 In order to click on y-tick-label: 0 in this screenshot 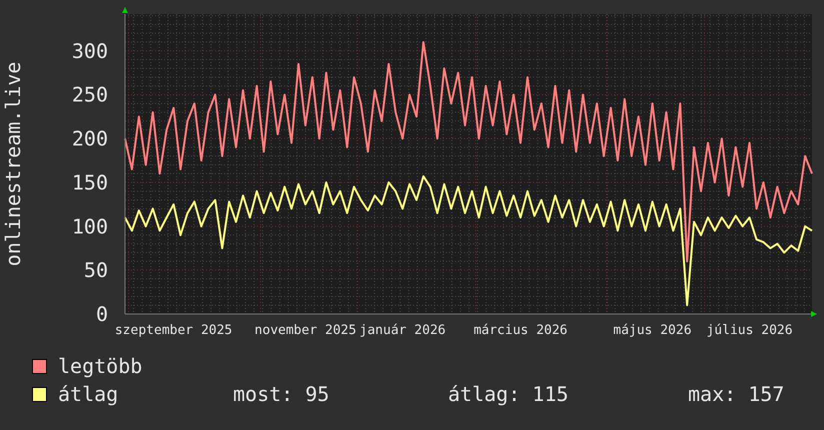, I will do `click(102, 314)`.